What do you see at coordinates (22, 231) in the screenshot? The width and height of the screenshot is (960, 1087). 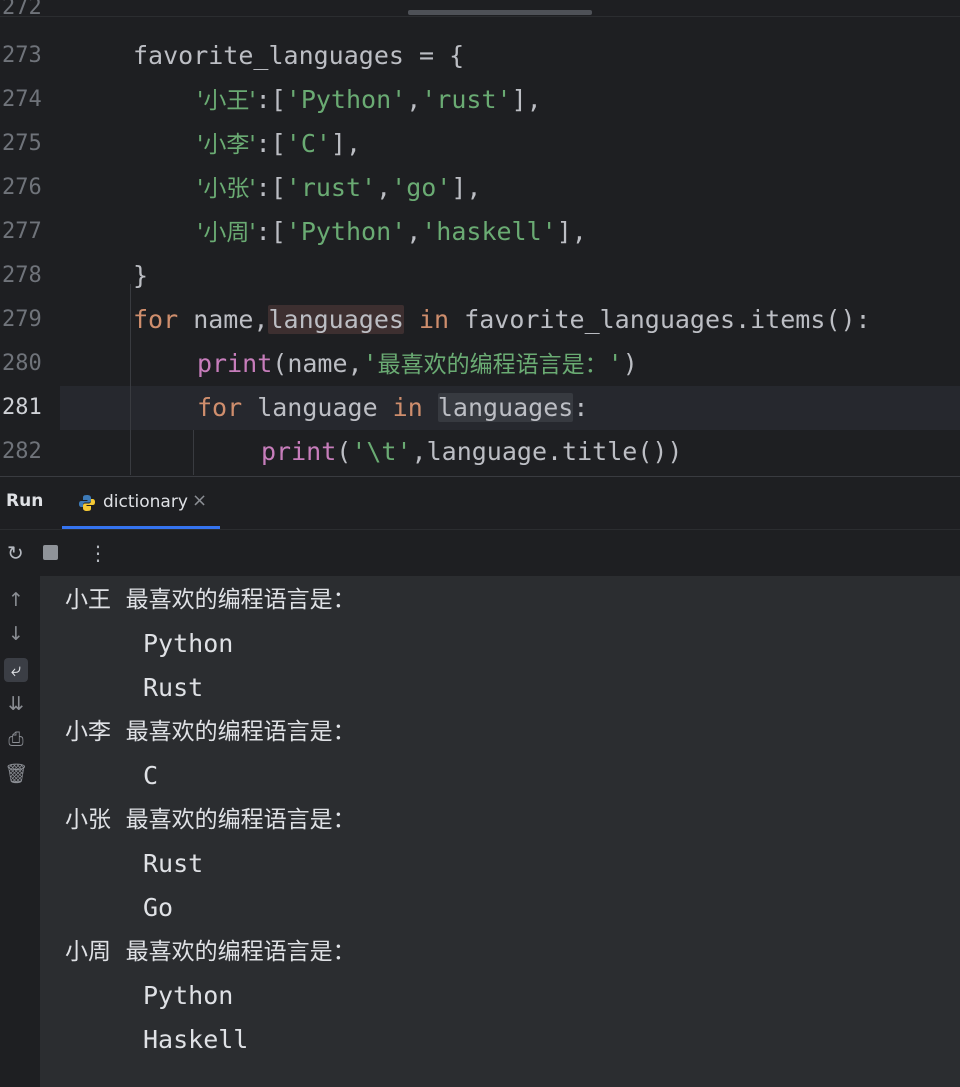 I see `line-number: 277` at bounding box center [22, 231].